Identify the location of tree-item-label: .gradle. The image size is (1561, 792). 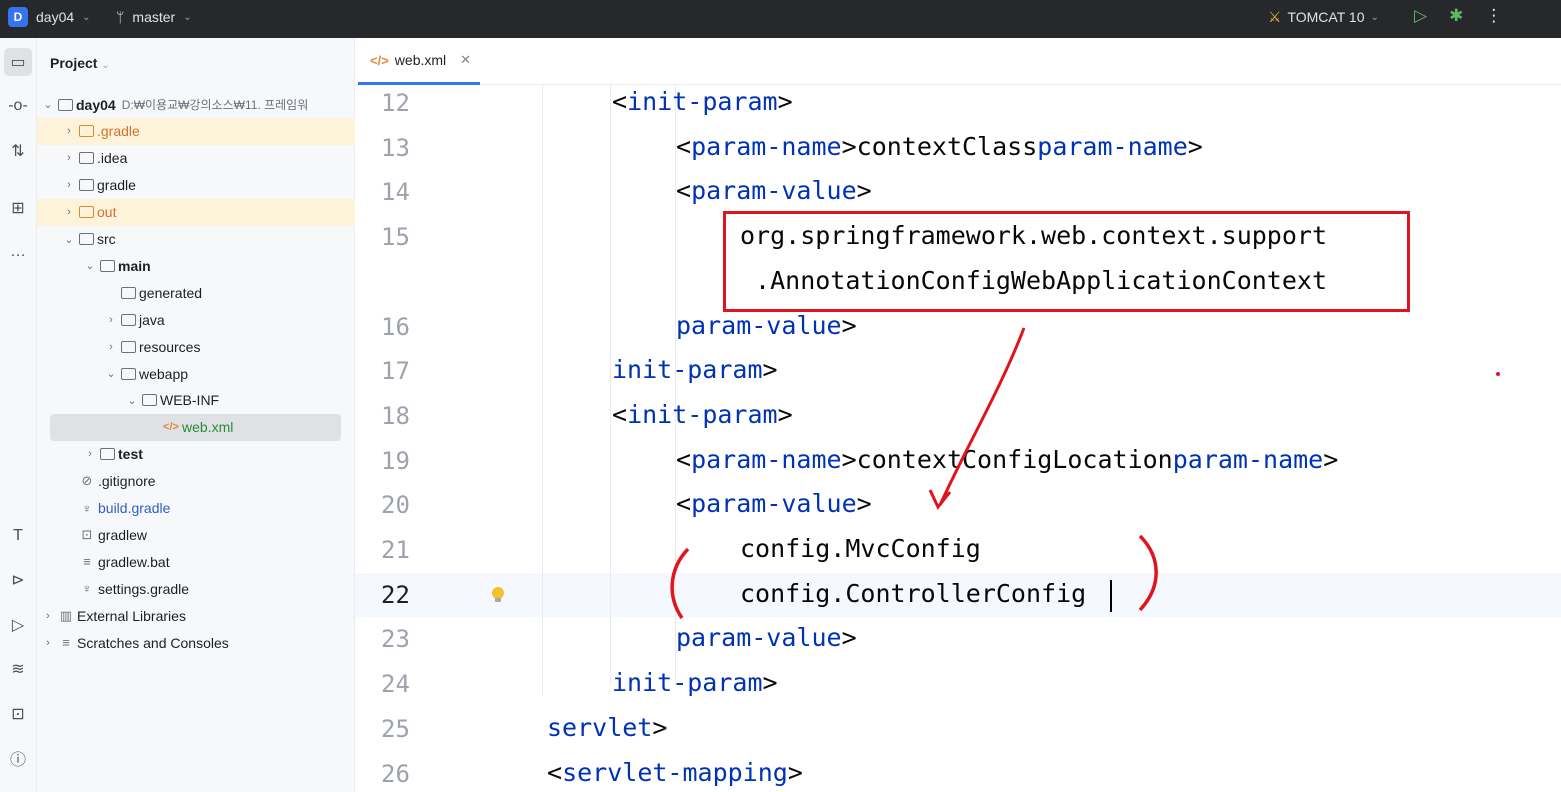
(118, 131).